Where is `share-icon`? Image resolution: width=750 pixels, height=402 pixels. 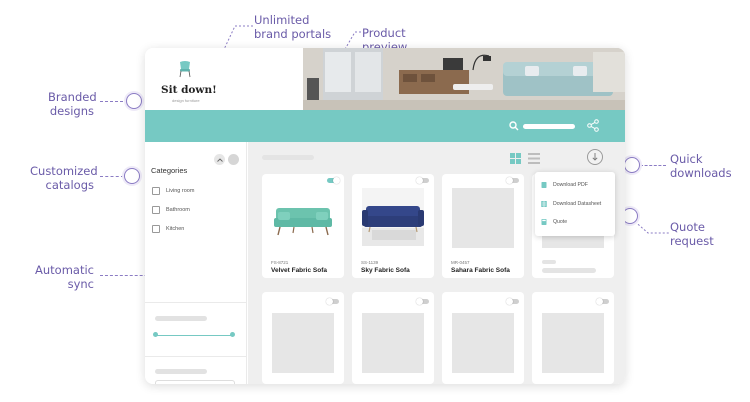
share-icon is located at coordinates (593, 125).